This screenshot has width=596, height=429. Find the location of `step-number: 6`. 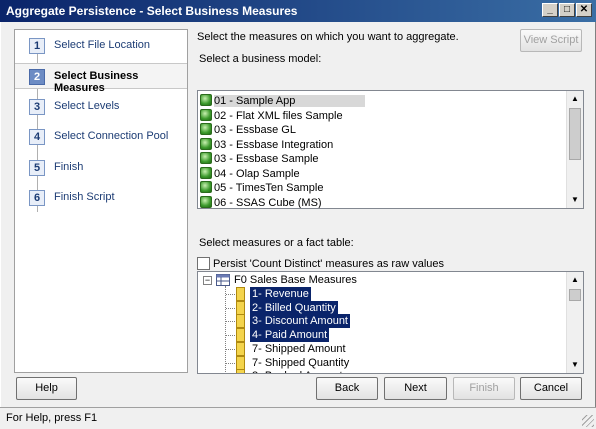

step-number: 6 is located at coordinates (37, 198).